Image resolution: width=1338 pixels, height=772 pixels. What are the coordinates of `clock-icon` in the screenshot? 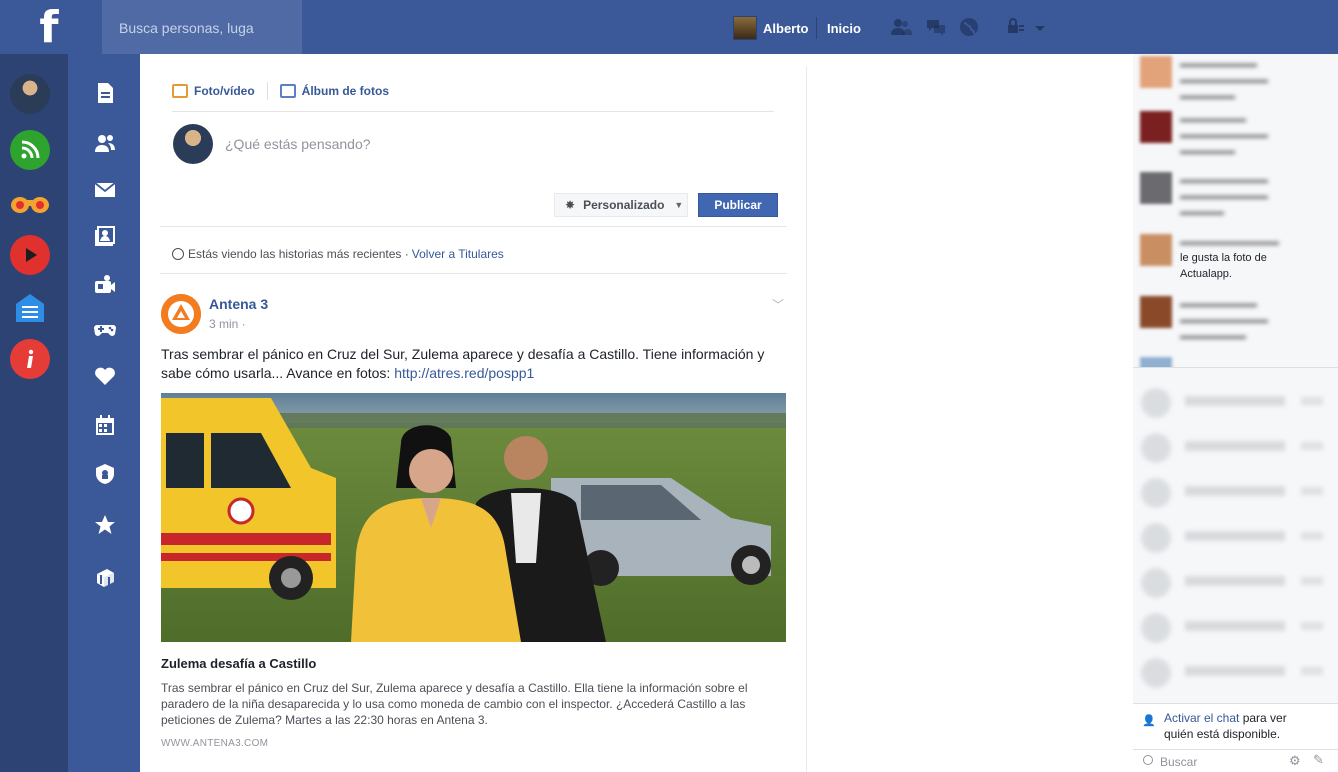 It's located at (178, 254).